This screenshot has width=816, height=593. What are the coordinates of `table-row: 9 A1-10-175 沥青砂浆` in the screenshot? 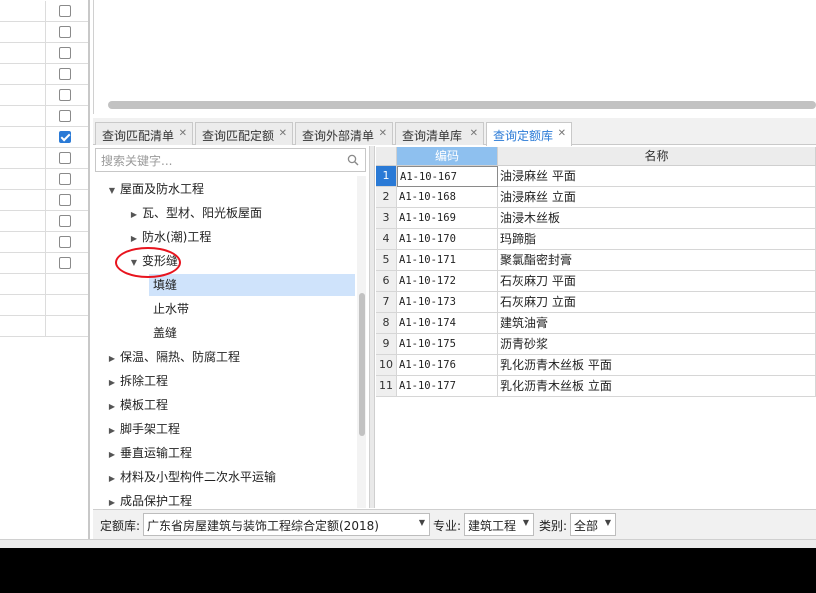 It's located at (596, 344).